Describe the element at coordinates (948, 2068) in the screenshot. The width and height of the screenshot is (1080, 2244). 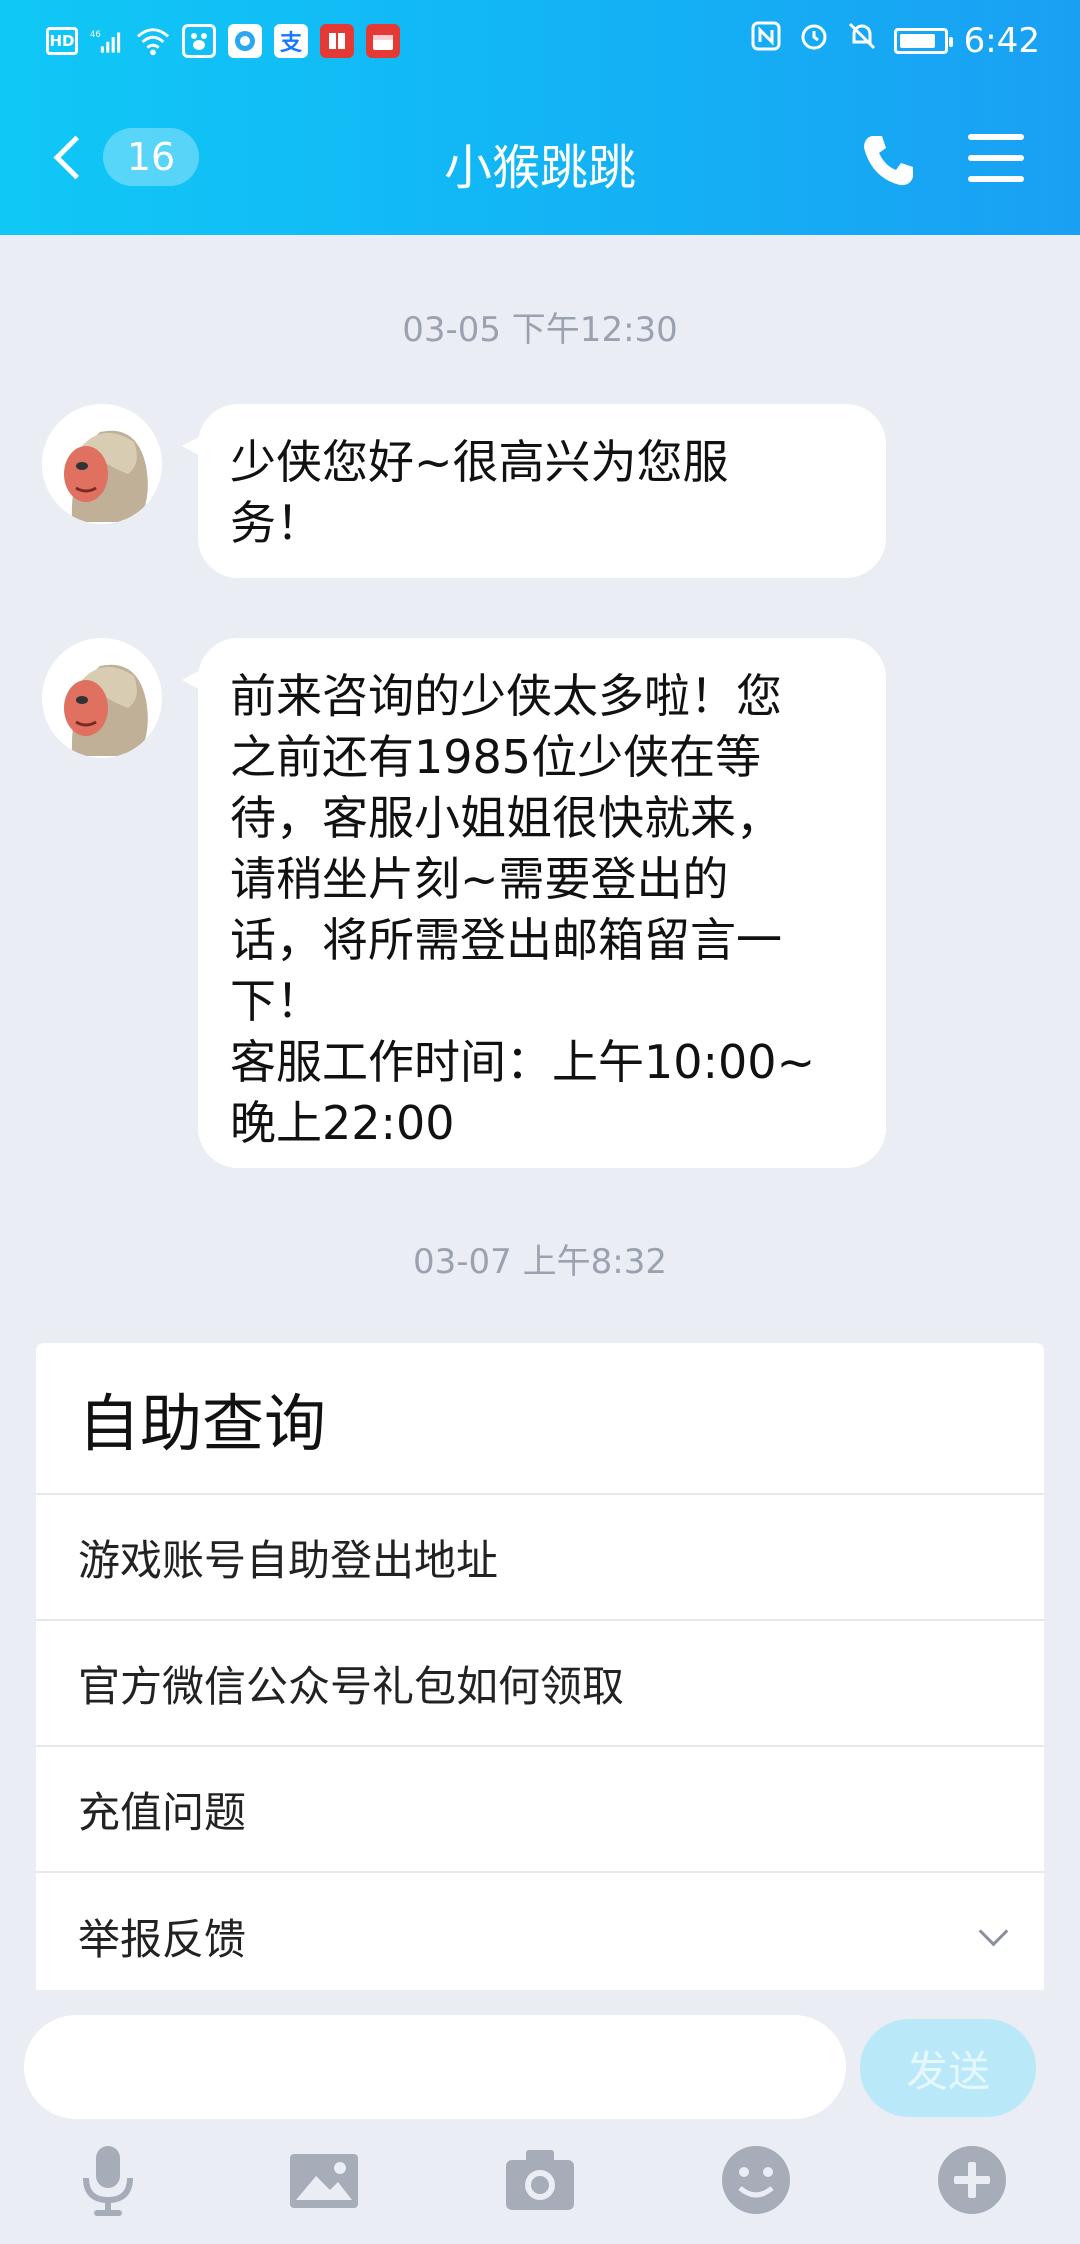
I see `send-button: 发送` at that location.